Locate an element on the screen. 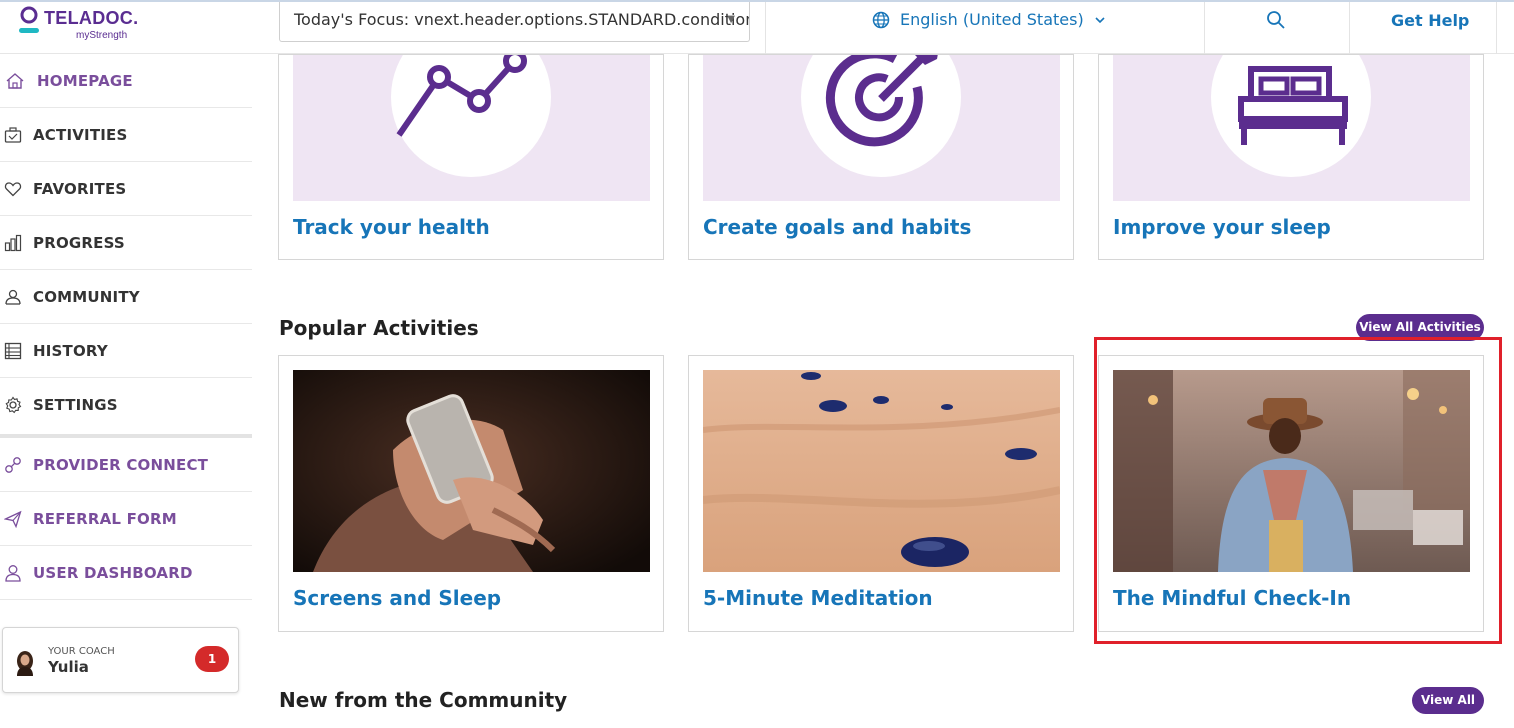 This screenshot has height=728, width=1514. stones-in-sand-image is located at coordinates (881, 471).